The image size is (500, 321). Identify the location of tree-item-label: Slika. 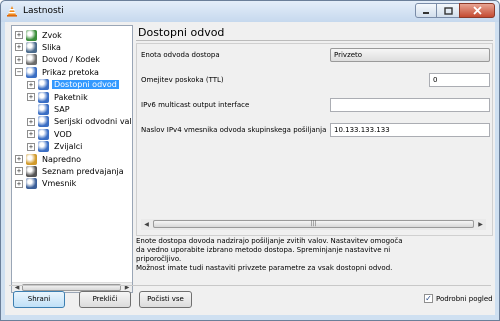
(51, 47).